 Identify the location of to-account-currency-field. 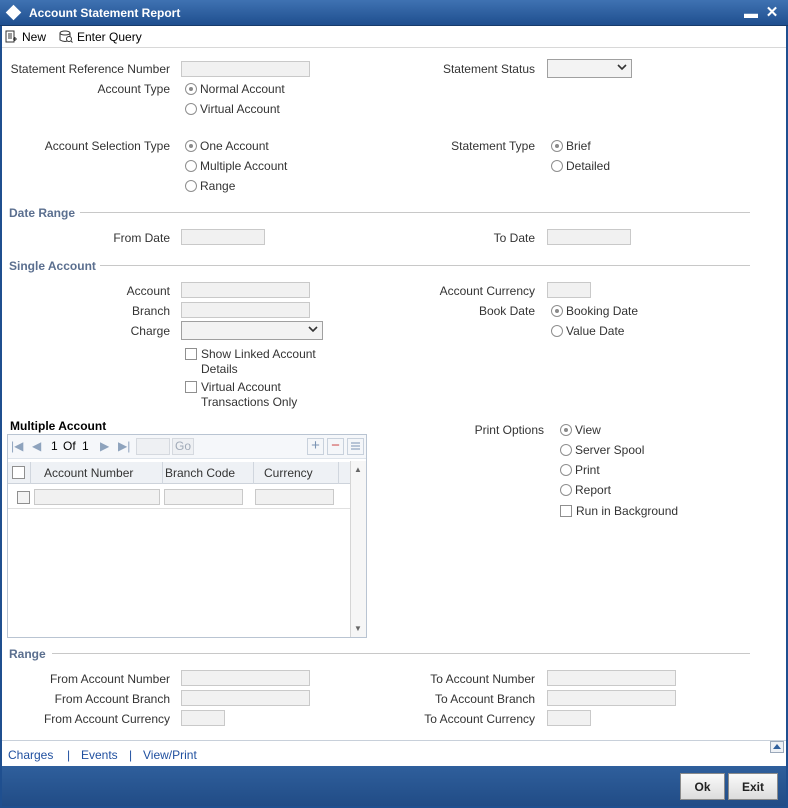
(569, 718).